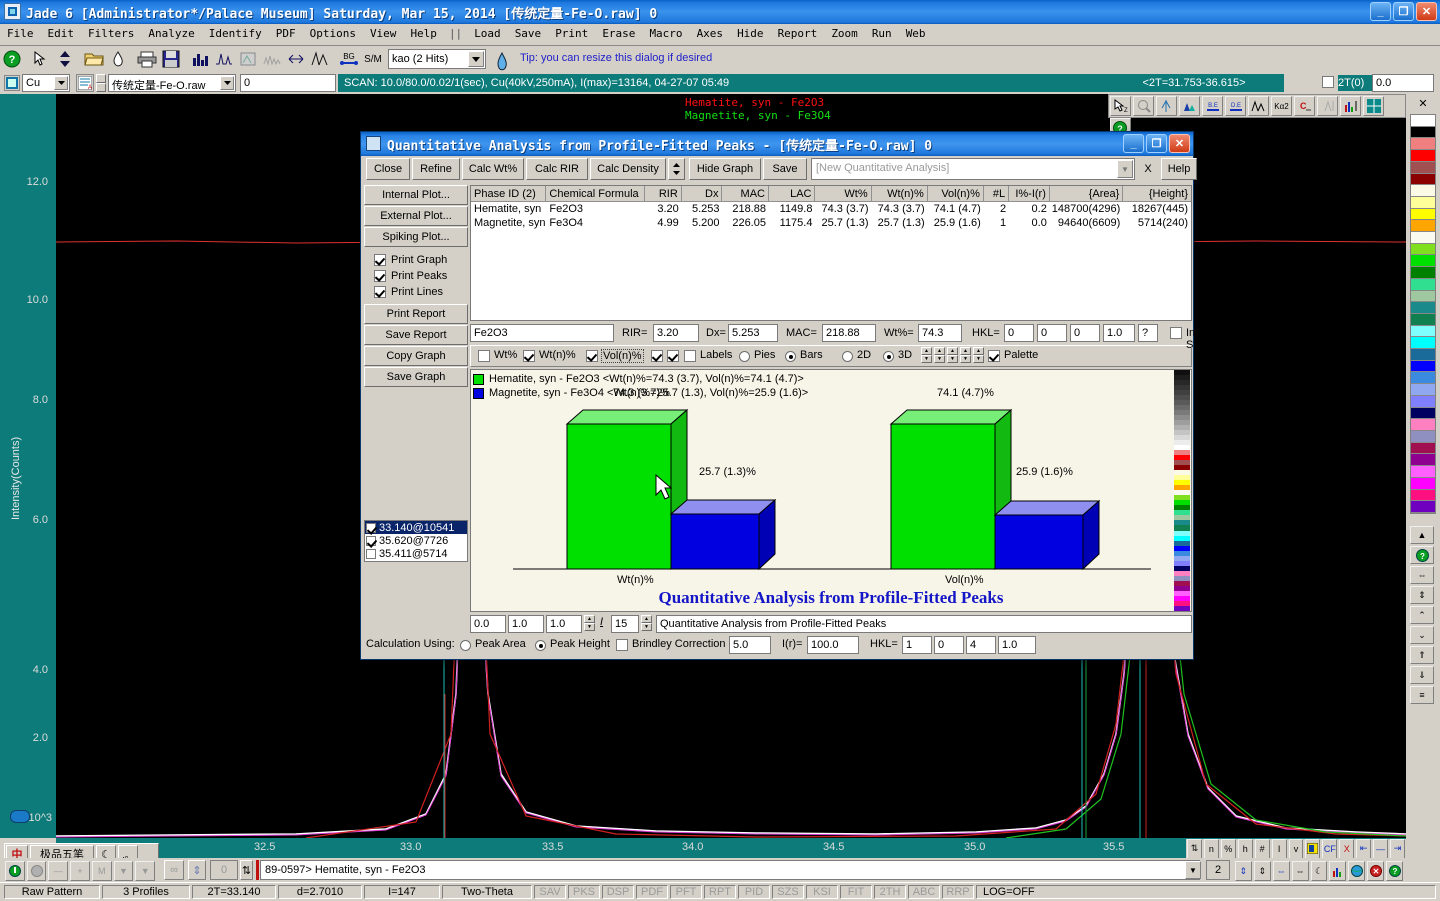 This screenshot has height=901, width=1440. I want to click on globe-icon, so click(1357, 871).